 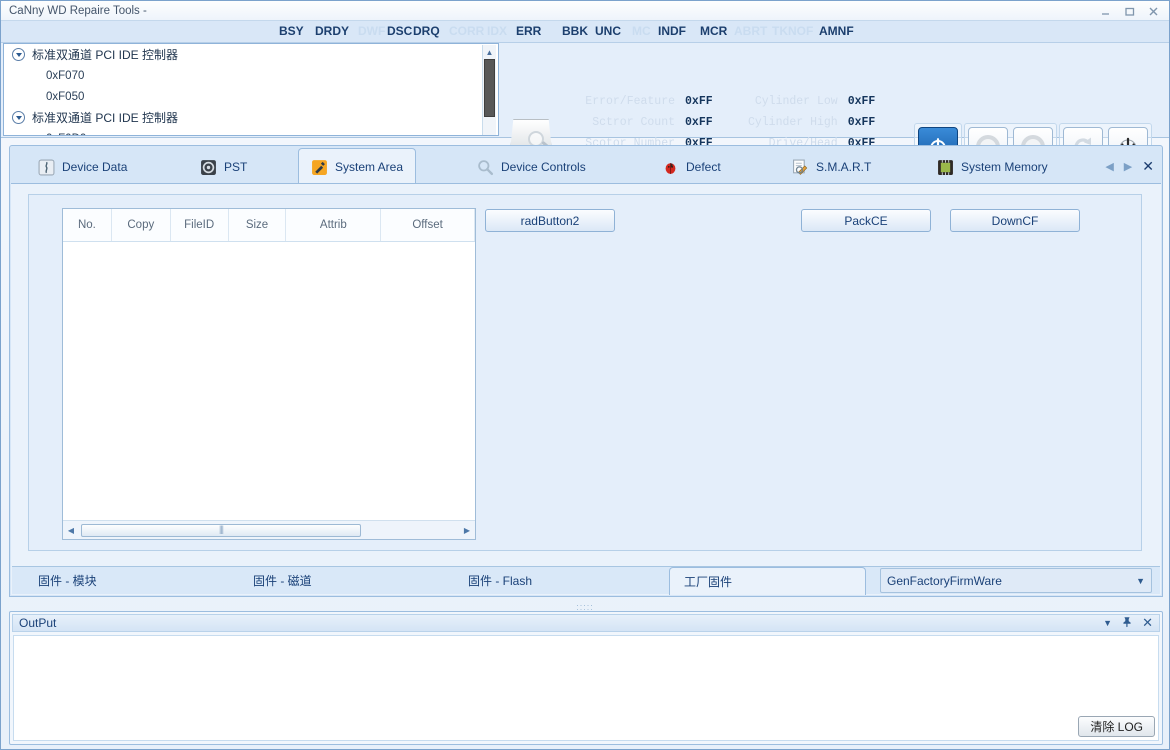 I want to click on grid-horizontal-scrollbar: ◀ ▶, so click(x=269, y=529).